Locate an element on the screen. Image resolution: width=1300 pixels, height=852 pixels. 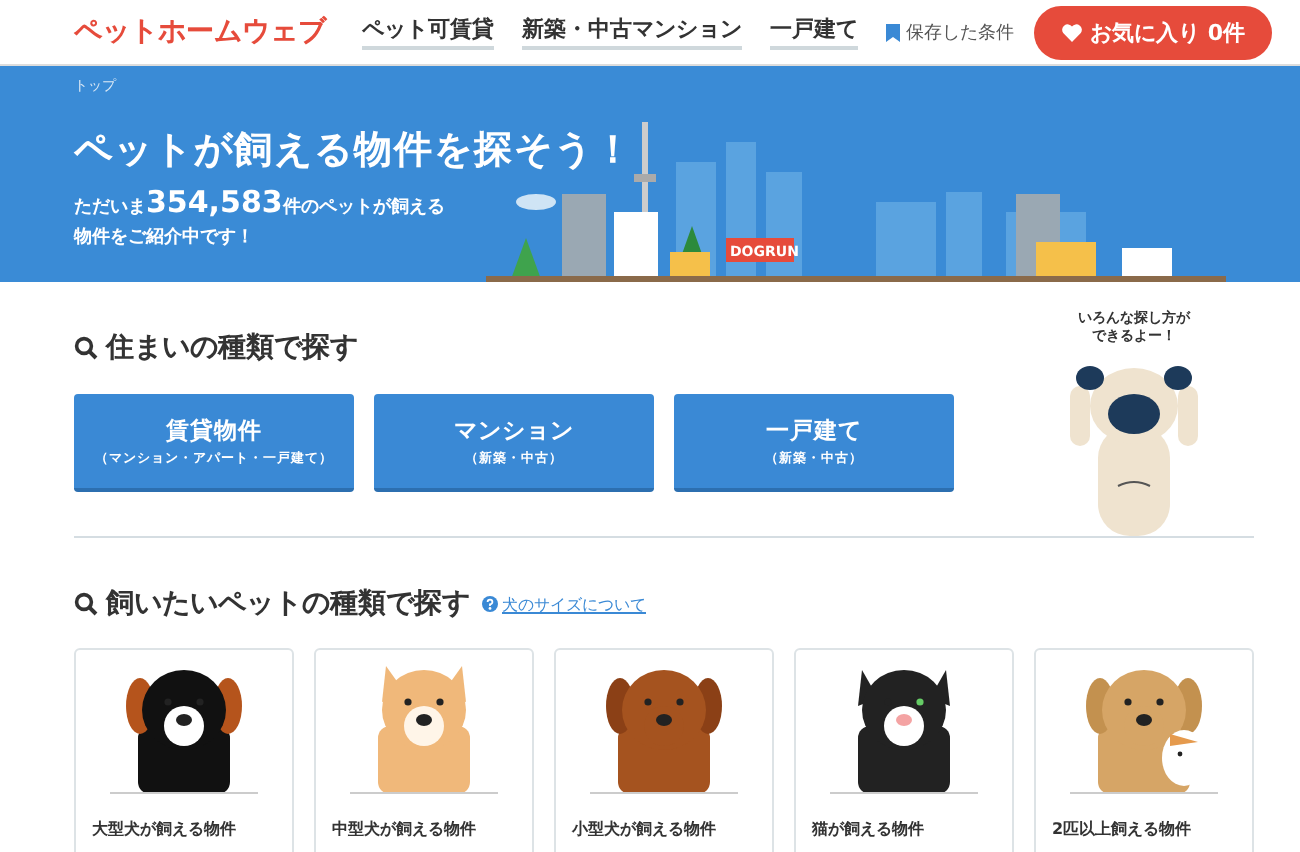
pet-type-card: 猫が飼える物件 is located at coordinates (904, 750).